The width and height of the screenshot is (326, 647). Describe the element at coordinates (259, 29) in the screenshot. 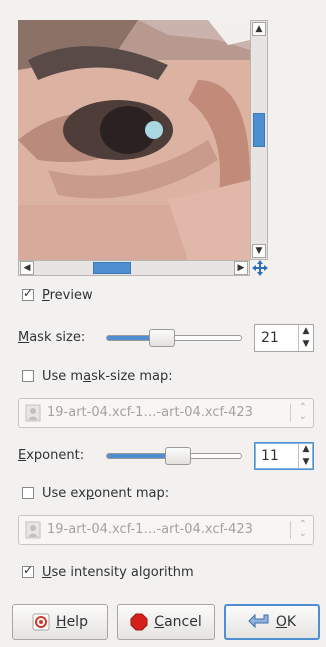

I see `scroll-up-icon: ▲` at that location.